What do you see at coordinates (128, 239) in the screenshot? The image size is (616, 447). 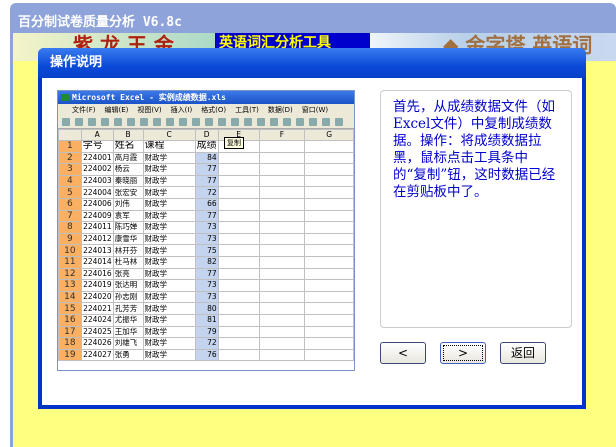 I see `cell: 康雪华` at bounding box center [128, 239].